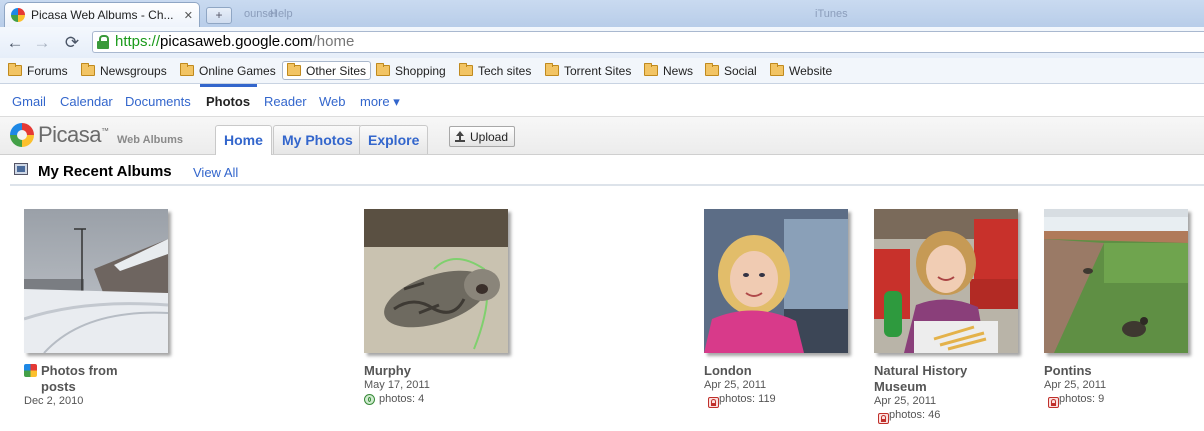 This screenshot has width=1204, height=431. What do you see at coordinates (801, 70) in the screenshot?
I see `bookmark-folder-website: Website` at bounding box center [801, 70].